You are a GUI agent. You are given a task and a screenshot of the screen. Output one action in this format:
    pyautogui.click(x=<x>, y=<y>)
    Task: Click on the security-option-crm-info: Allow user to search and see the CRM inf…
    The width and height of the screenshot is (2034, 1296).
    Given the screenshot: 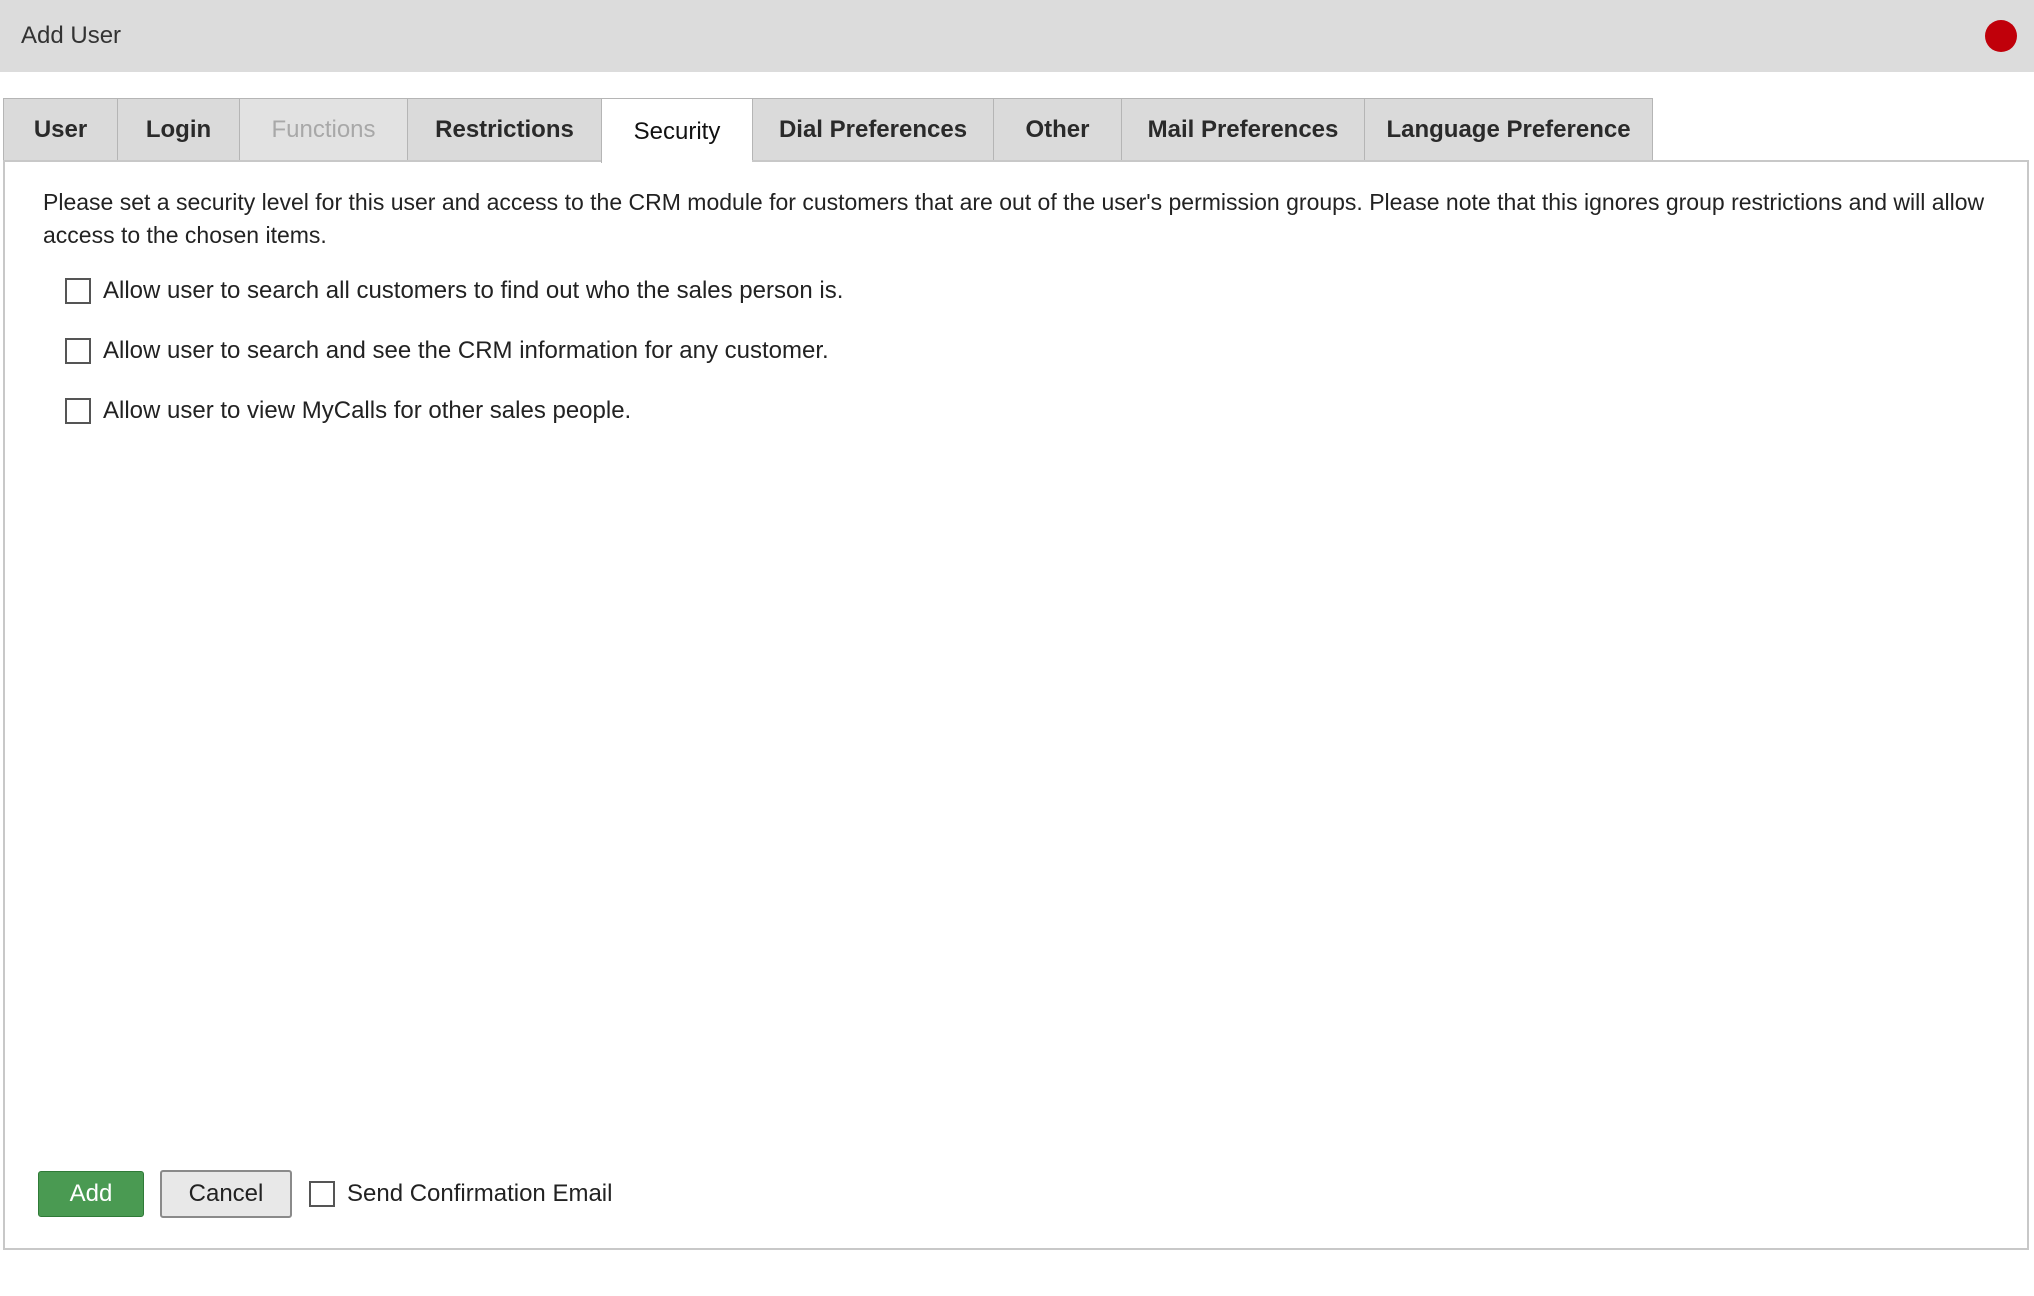 What is the action you would take?
    pyautogui.click(x=447, y=351)
    